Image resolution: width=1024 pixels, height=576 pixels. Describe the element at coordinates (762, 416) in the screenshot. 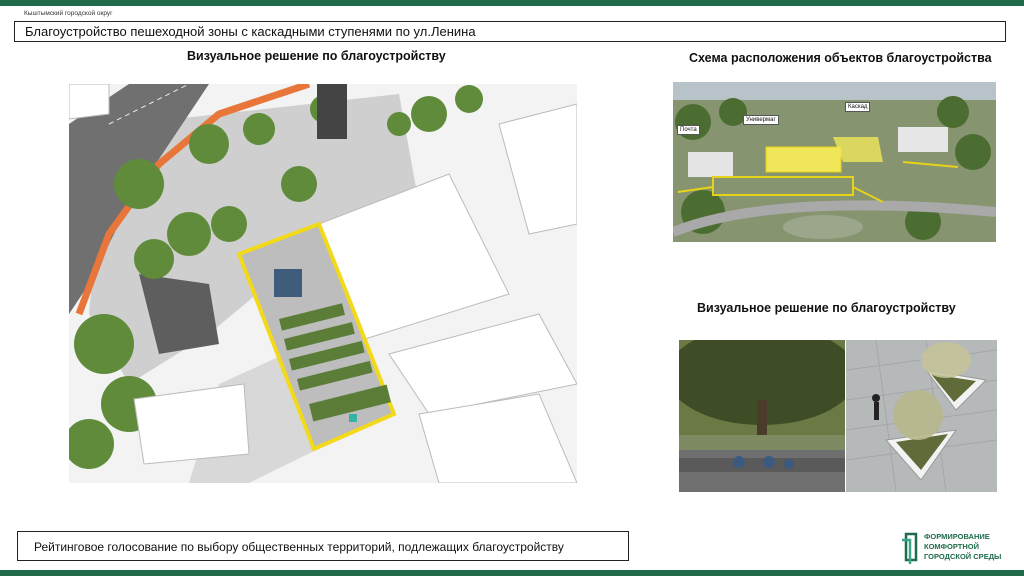

I see `reference-photo-seating` at that location.